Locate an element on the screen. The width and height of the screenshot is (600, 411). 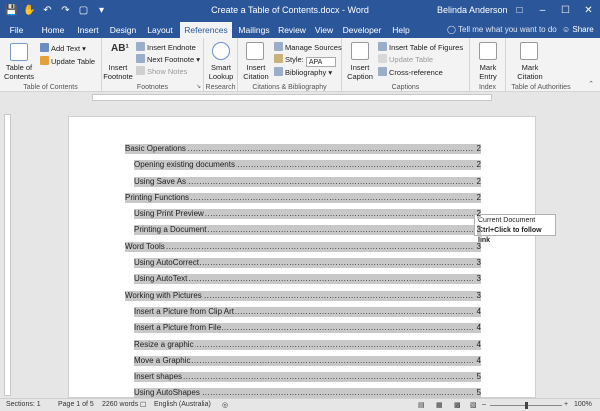
touch-mode-icon: ✋ is located at coordinates (29, 10).